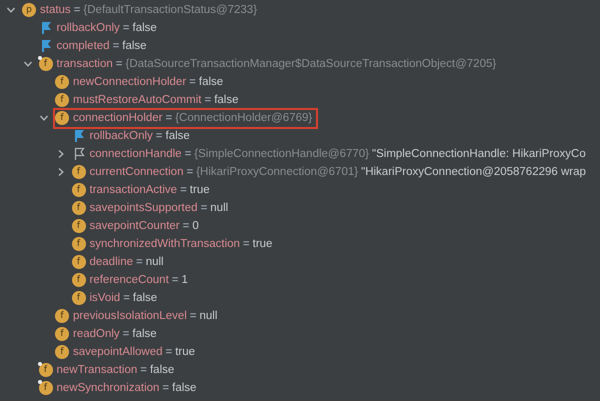 This screenshot has width=600, height=401. I want to click on object-reference: {ConnectionHolder@6769}, so click(243, 118).